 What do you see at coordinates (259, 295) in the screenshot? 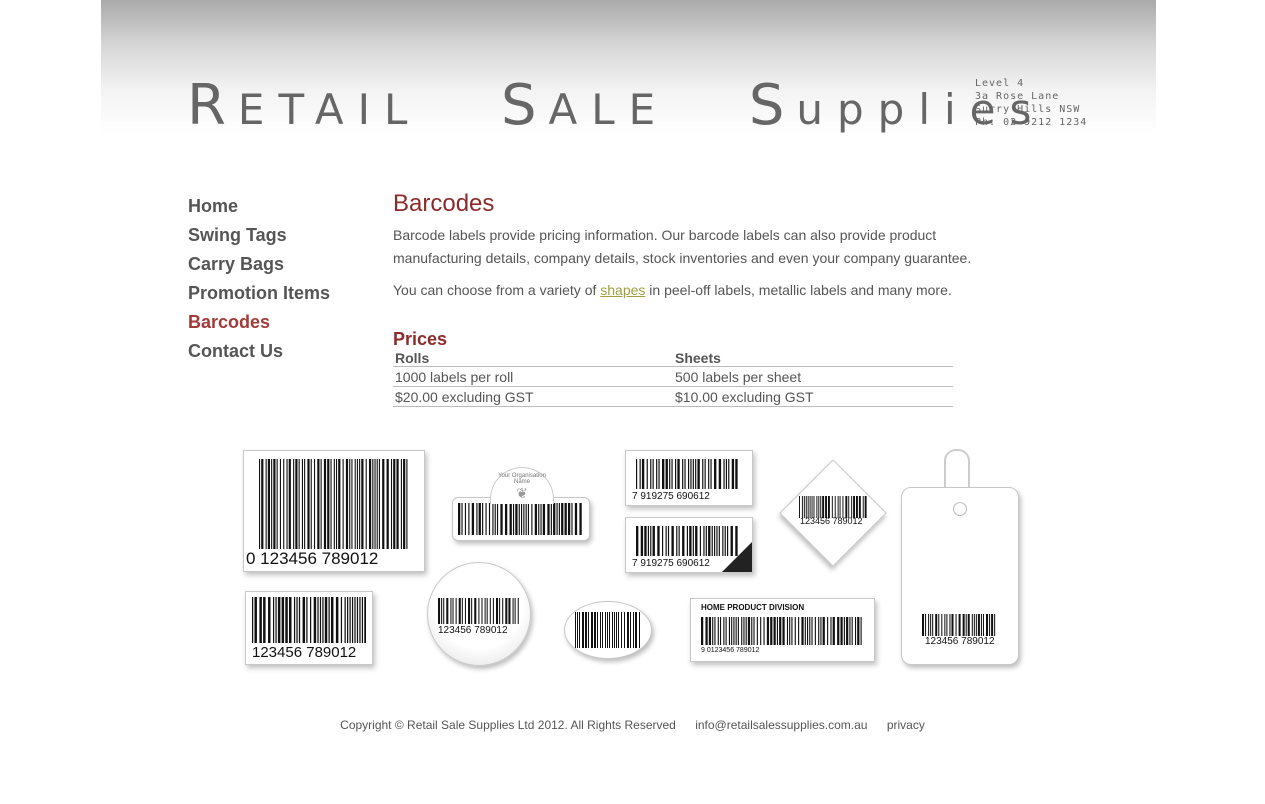
I see `nav-item-promotion-items: Promotion Items` at bounding box center [259, 295].